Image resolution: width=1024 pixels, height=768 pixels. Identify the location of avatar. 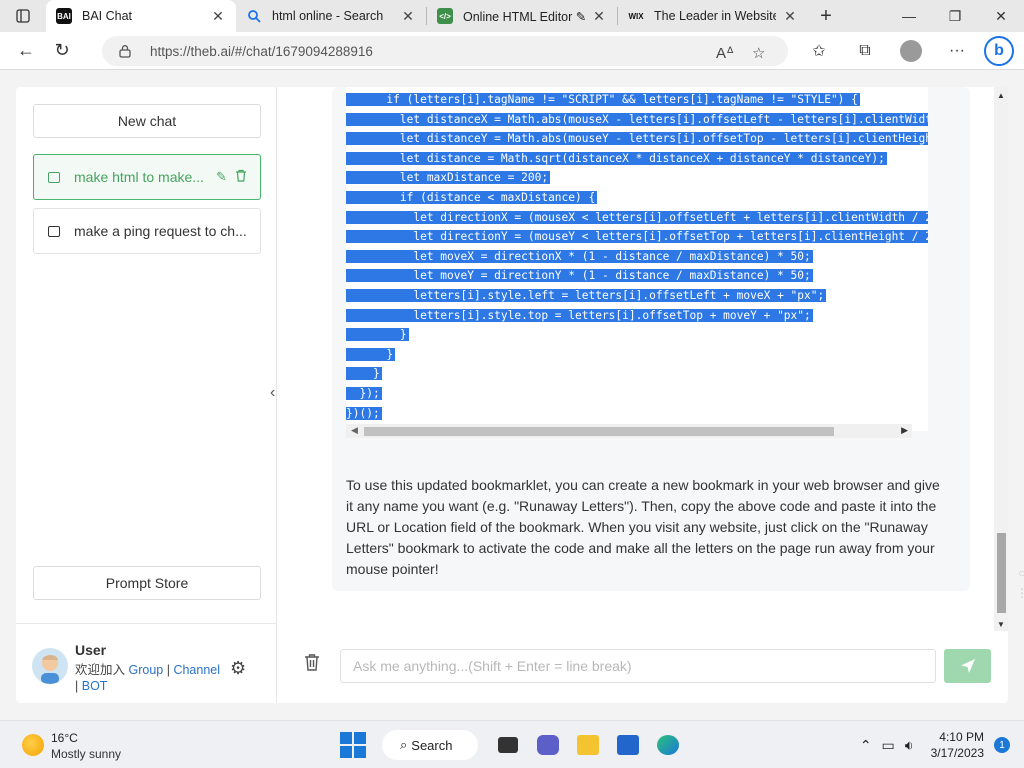
(50, 666).